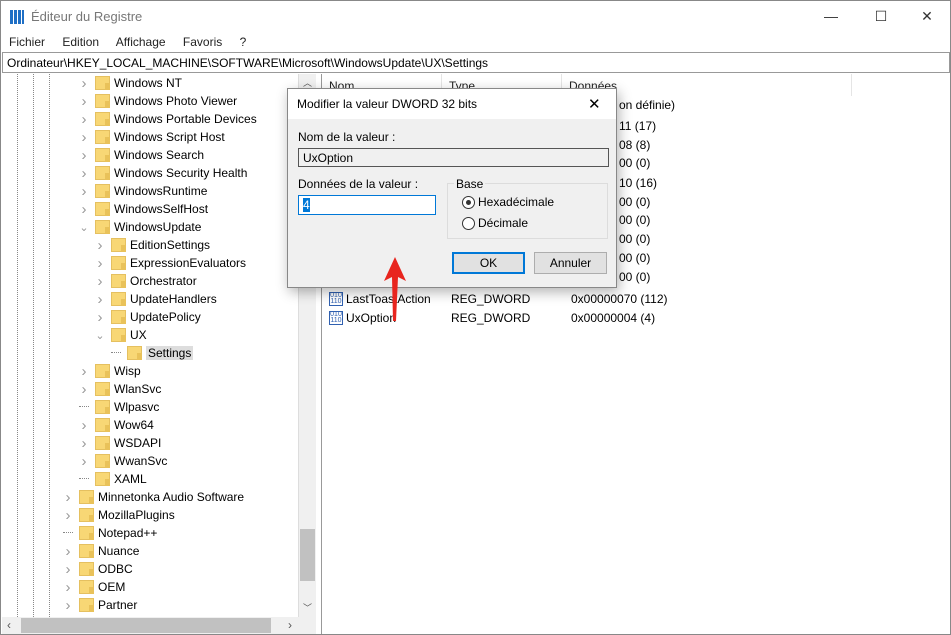 The height and width of the screenshot is (635, 951). I want to click on tree-item: Notepad++, so click(110, 533).